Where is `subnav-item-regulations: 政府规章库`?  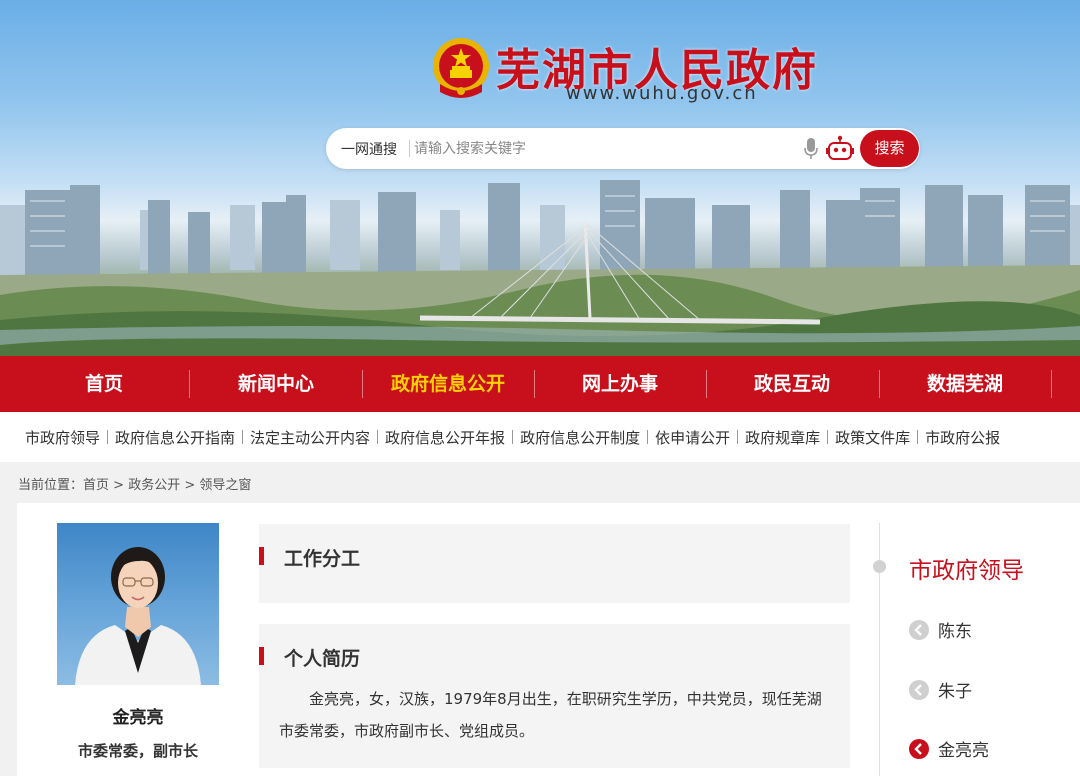 subnav-item-regulations: 政府规章库 is located at coordinates (782, 437).